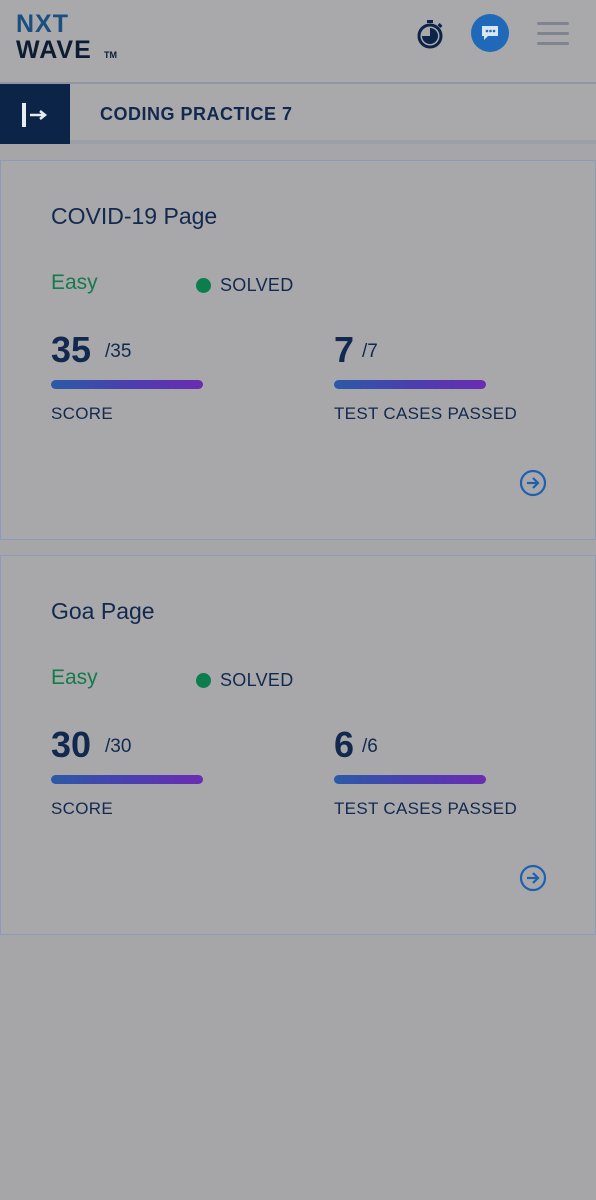  Describe the element at coordinates (490, 33) in the screenshot. I see `chat-icon` at that location.